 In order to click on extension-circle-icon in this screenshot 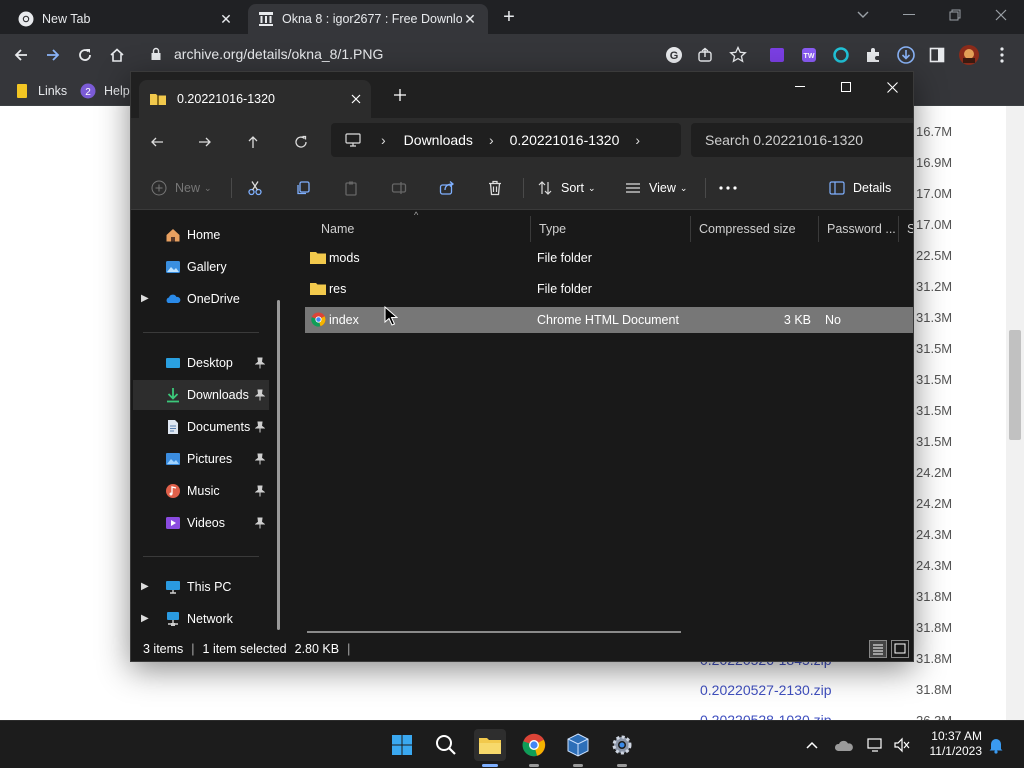, I will do `click(841, 55)`.